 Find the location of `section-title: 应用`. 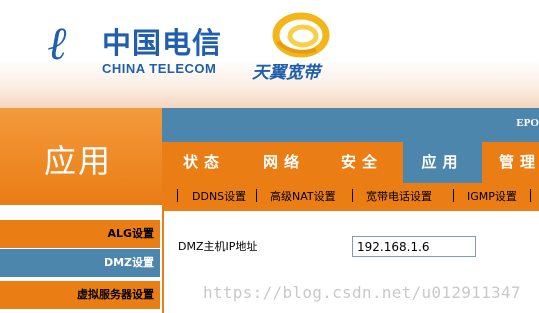

section-title: 应用 is located at coordinates (78, 161).